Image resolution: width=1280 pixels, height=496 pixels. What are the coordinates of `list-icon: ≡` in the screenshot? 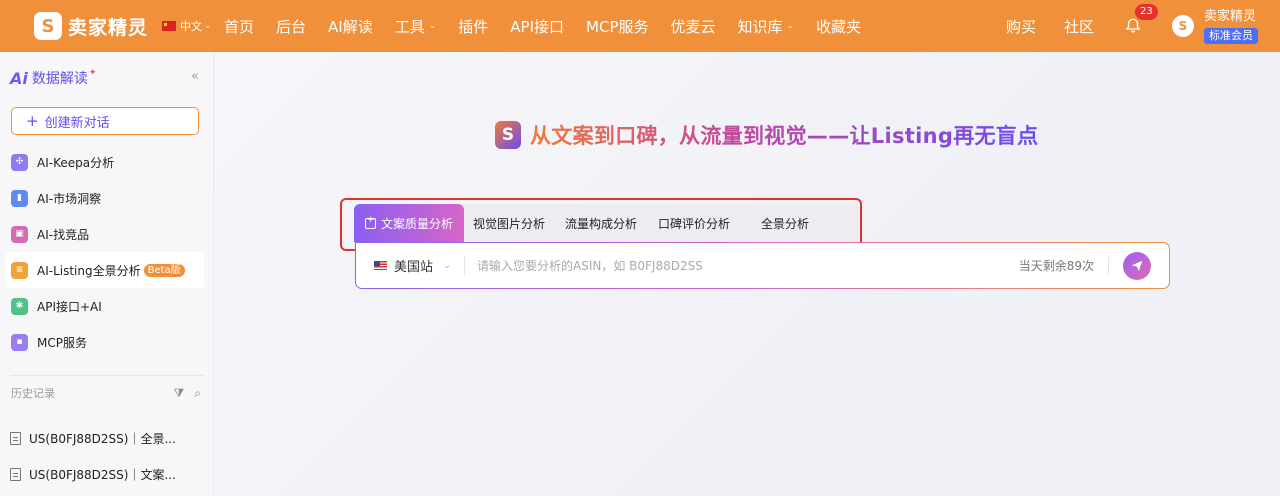 It's located at (19, 270).